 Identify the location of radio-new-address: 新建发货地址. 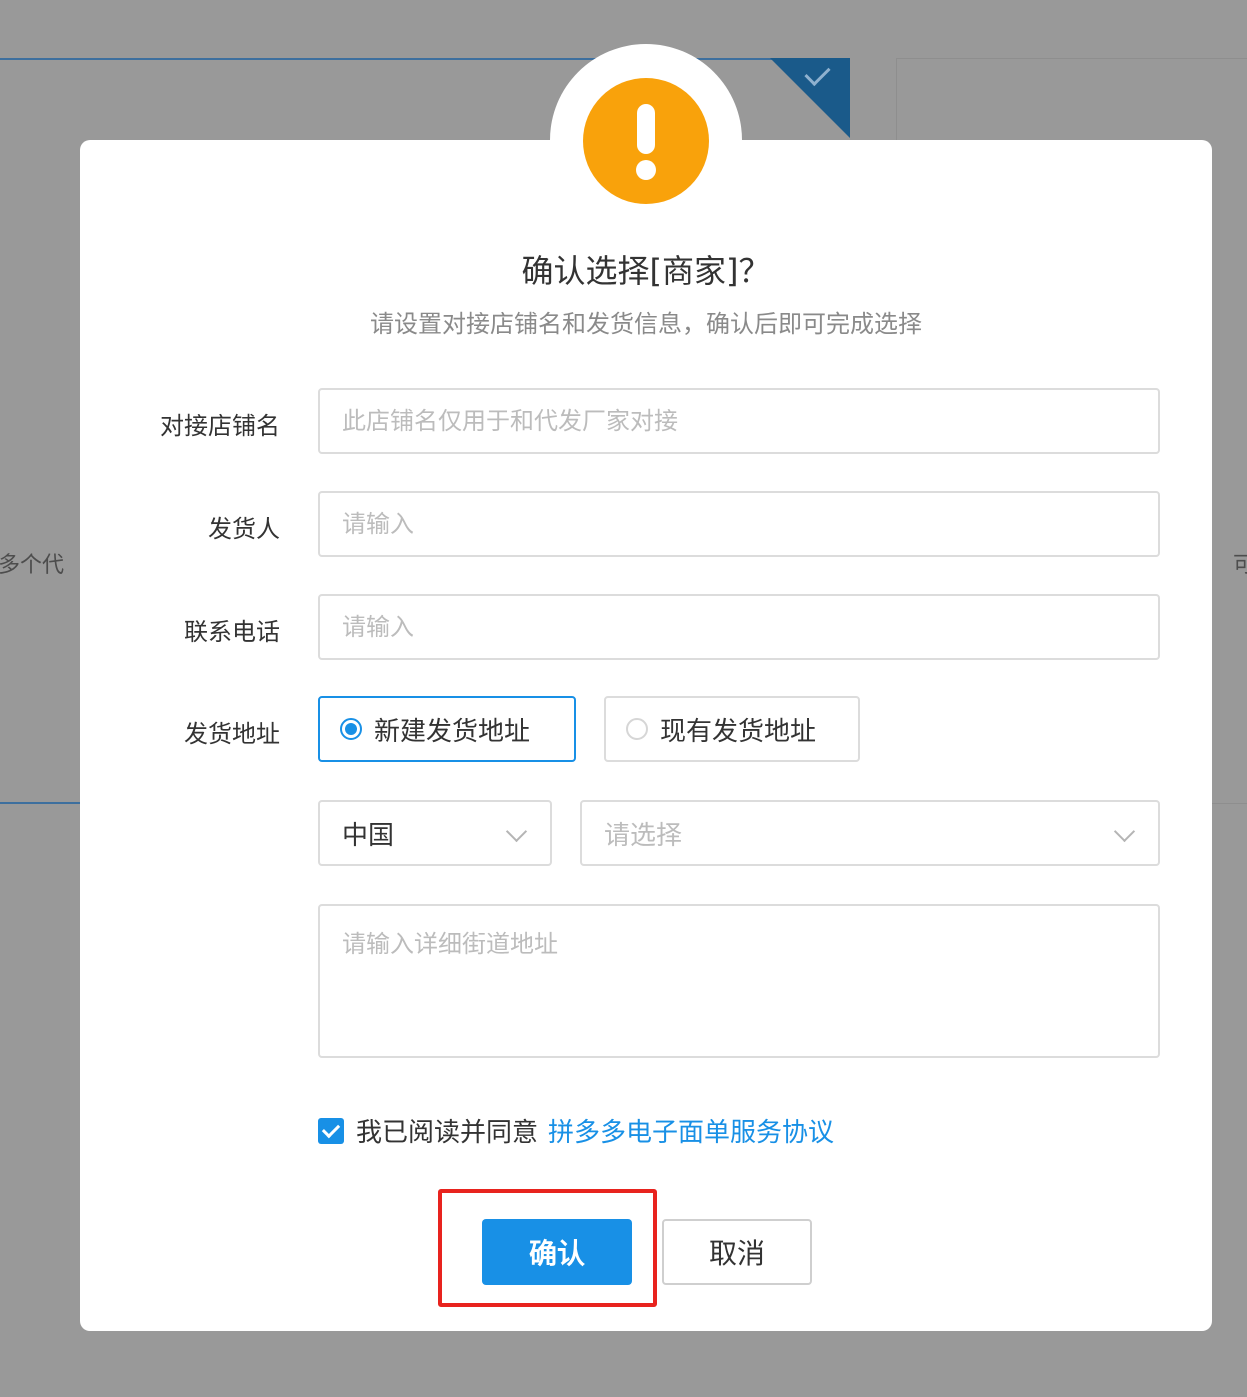
(447, 729).